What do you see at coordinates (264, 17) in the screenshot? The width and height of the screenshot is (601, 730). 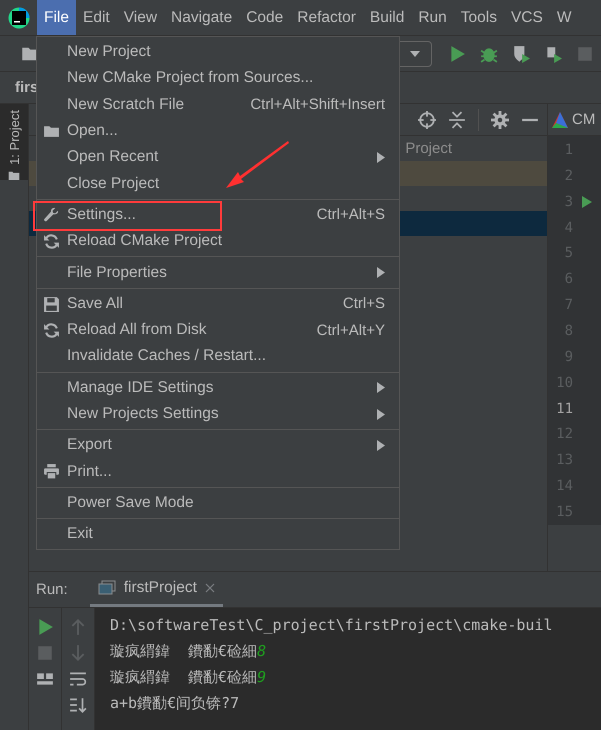 I see `menu-bar-item: Code` at bounding box center [264, 17].